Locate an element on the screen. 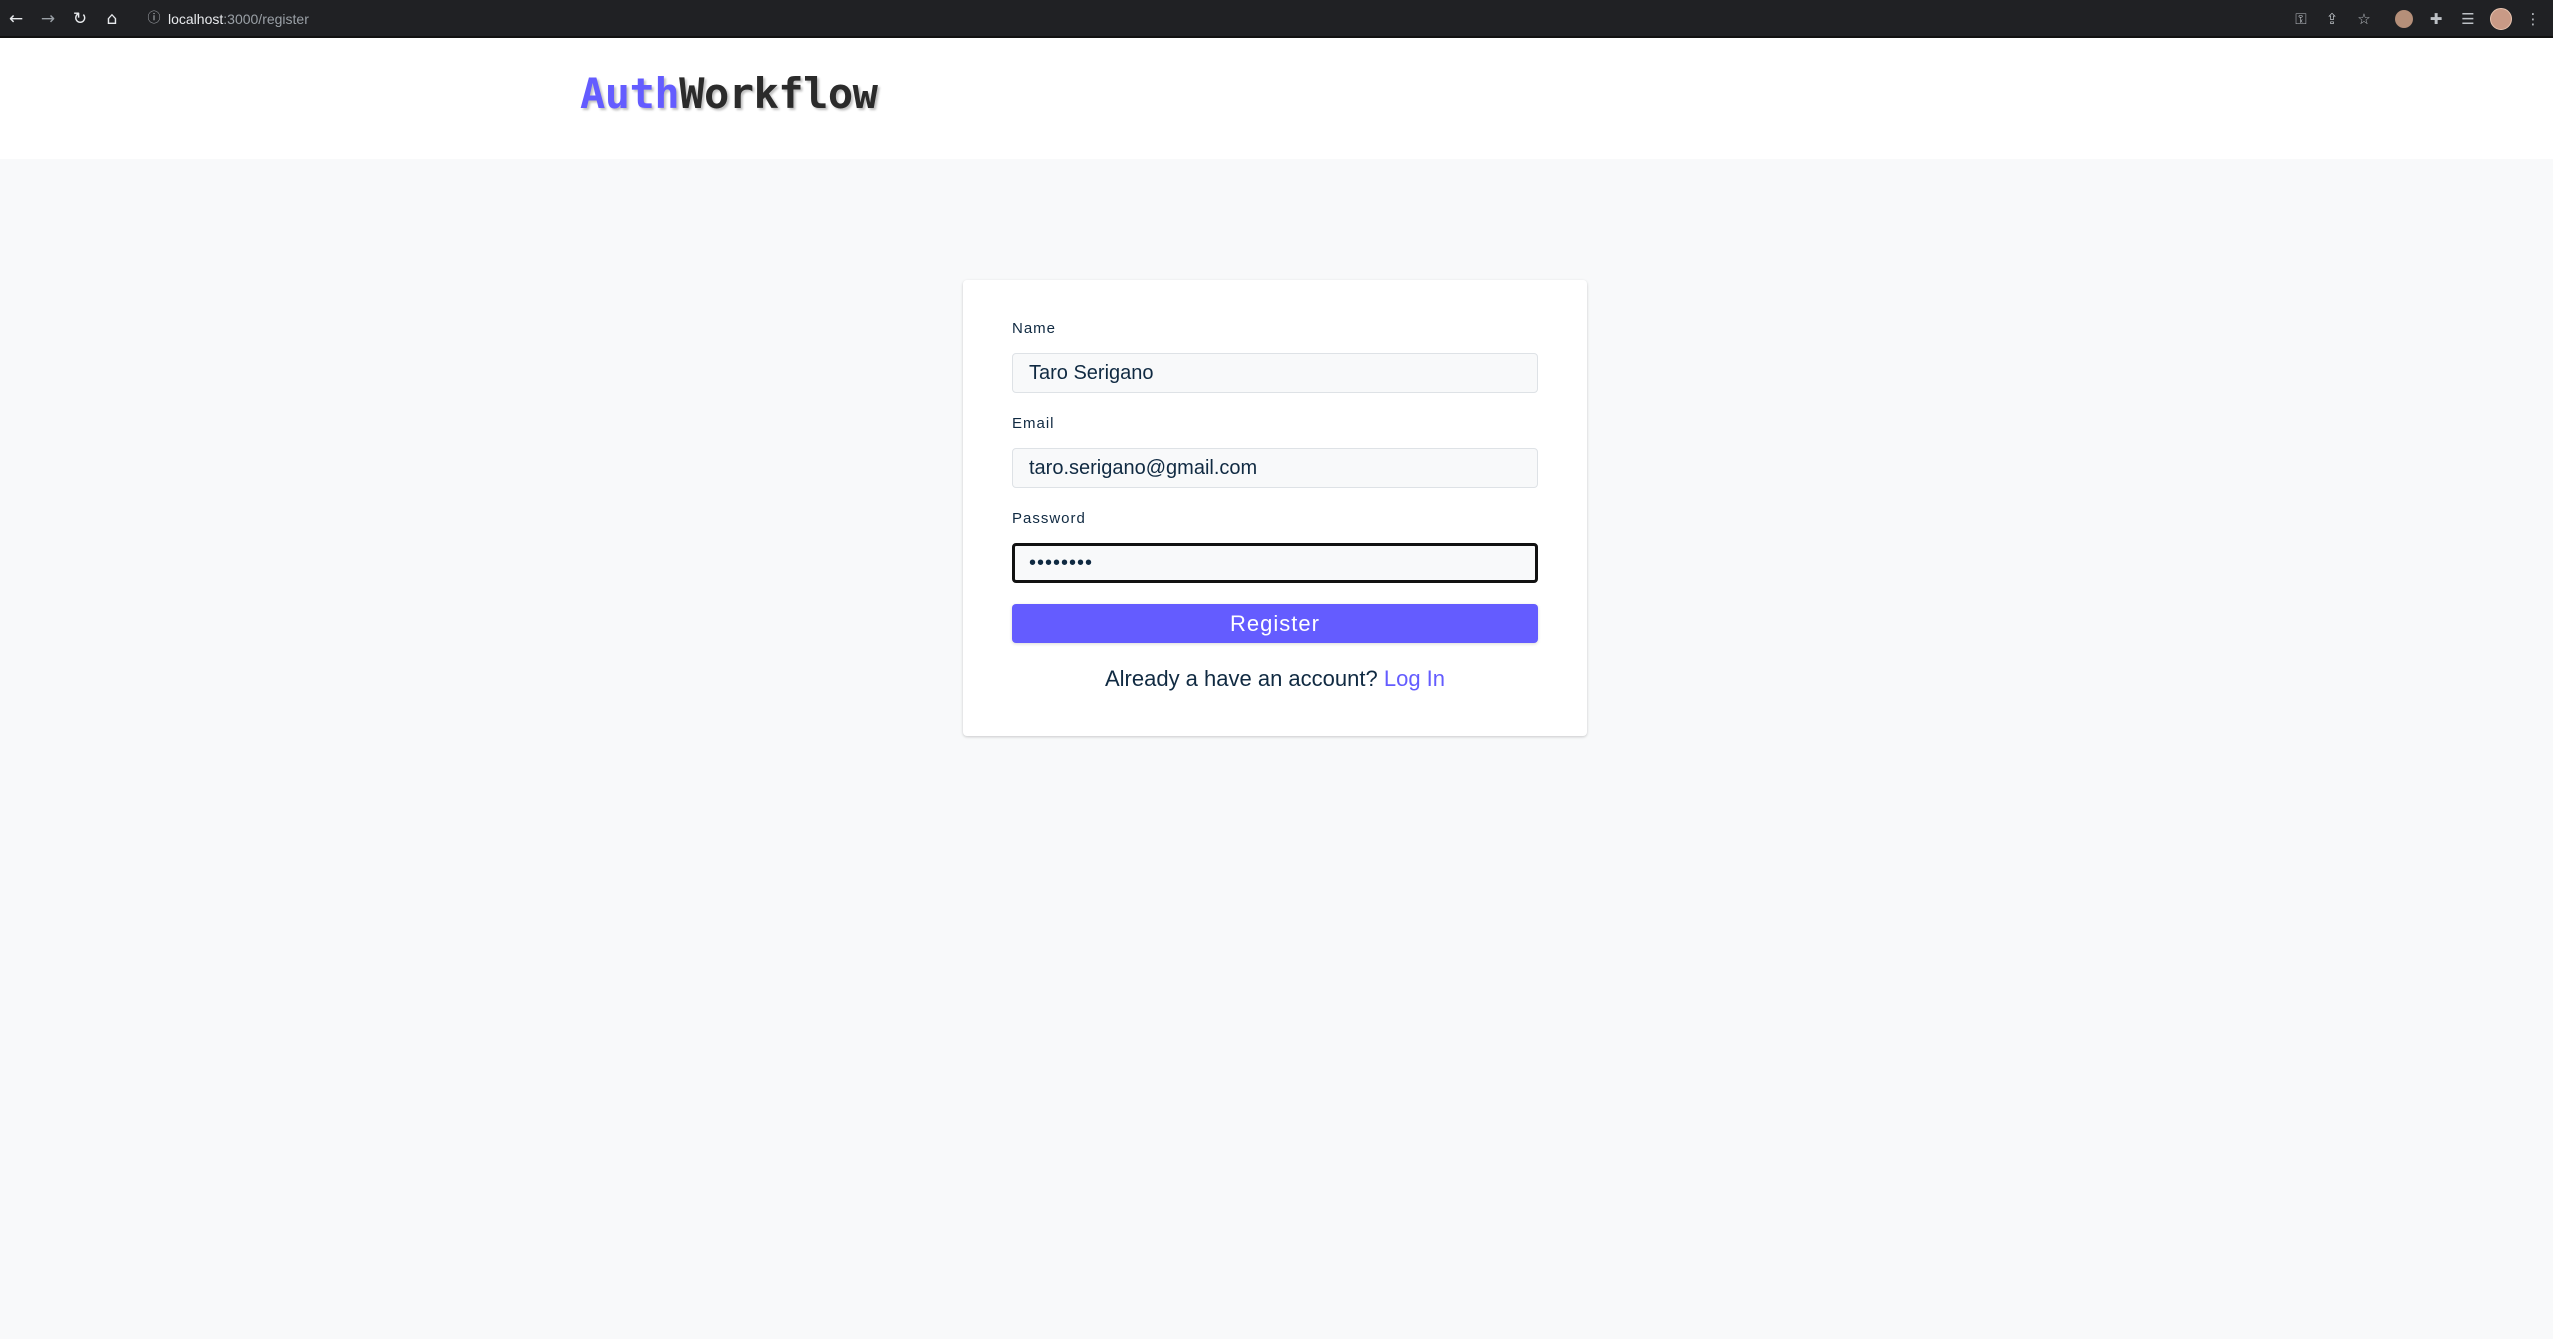 The image size is (2553, 1339). info-icon: ⓘ is located at coordinates (154, 19).